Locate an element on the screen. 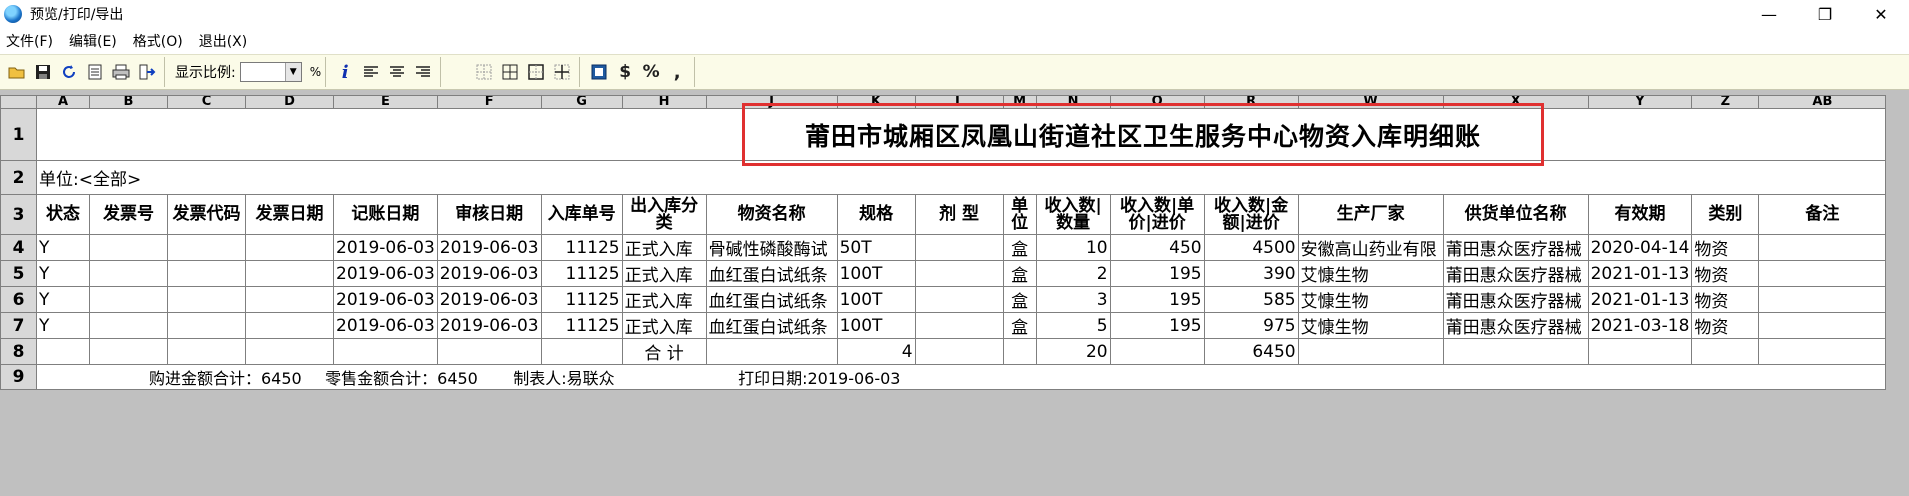  header-cell: 发票代码 is located at coordinates (206, 214).